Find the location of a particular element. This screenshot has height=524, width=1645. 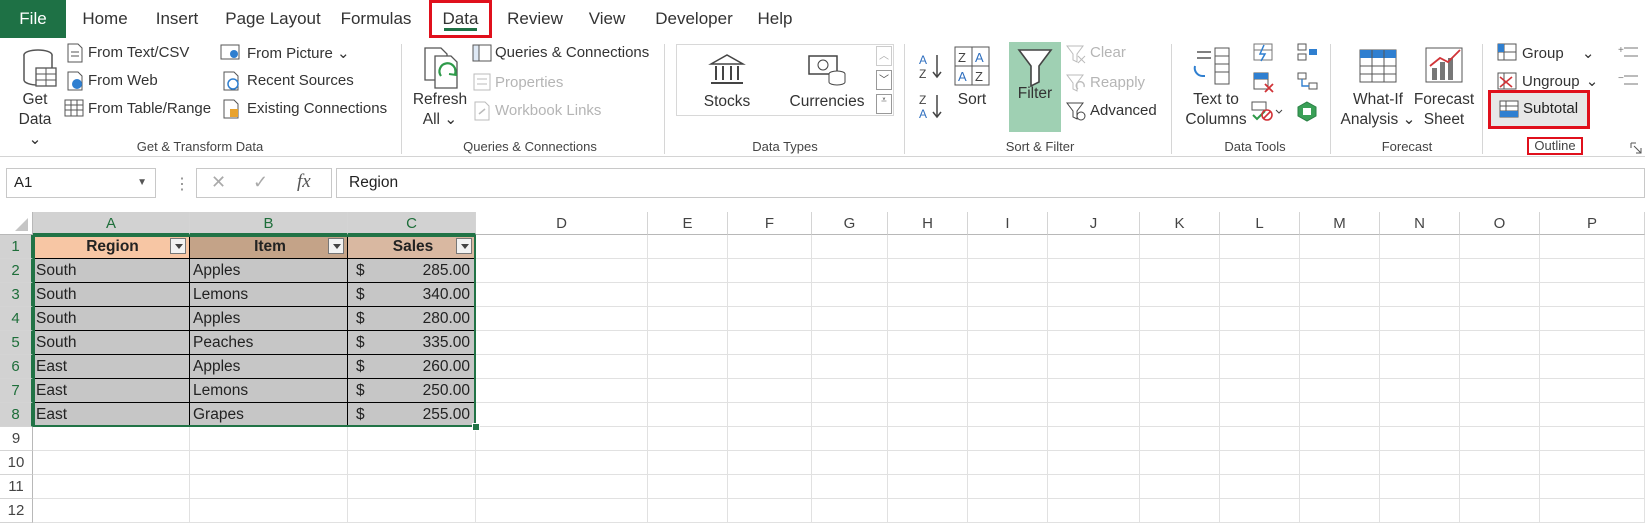

cell-e11 is located at coordinates (688, 487).